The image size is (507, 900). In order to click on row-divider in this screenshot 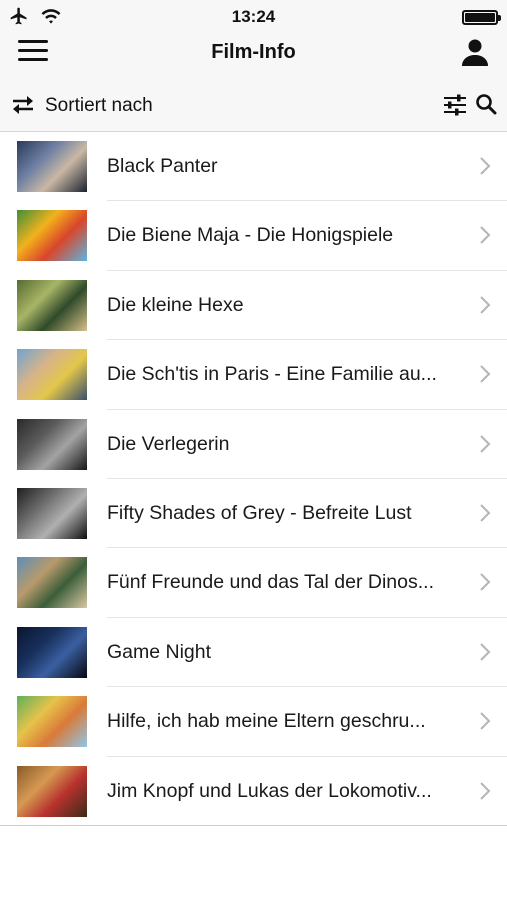, I will do `click(253, 825)`.